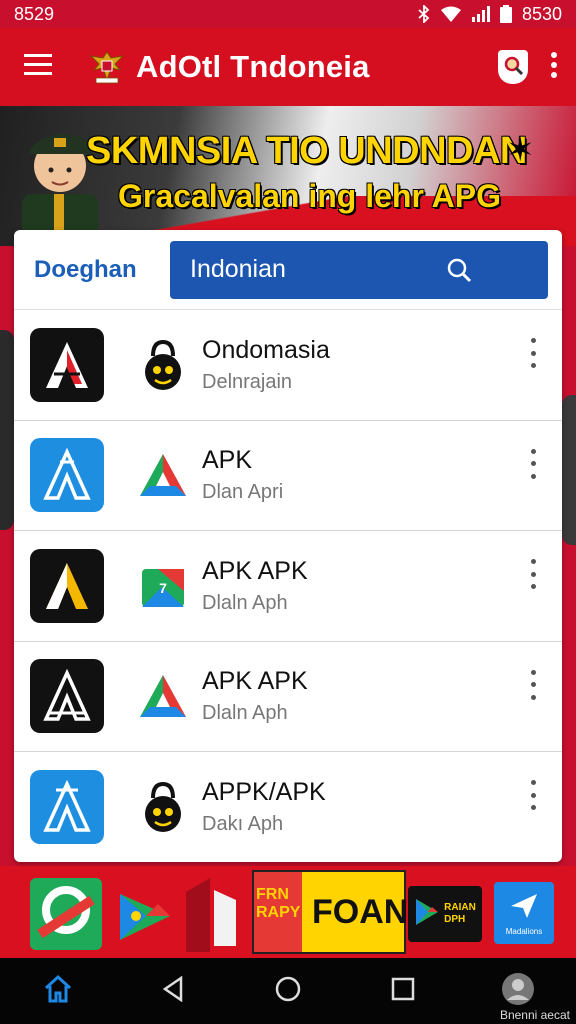  What do you see at coordinates (227, 460) in the screenshot?
I see `item-title: APK` at bounding box center [227, 460].